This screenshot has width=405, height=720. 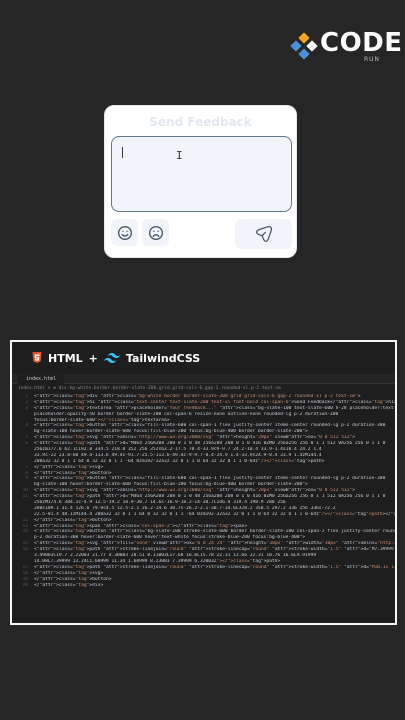 What do you see at coordinates (25, 585) in the screenshot?
I see `line-number: 20` at bounding box center [25, 585].